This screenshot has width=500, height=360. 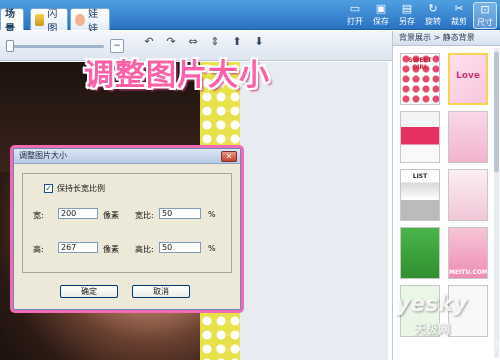 I want to click on thumbnail-list: LIST, so click(x=420, y=195).